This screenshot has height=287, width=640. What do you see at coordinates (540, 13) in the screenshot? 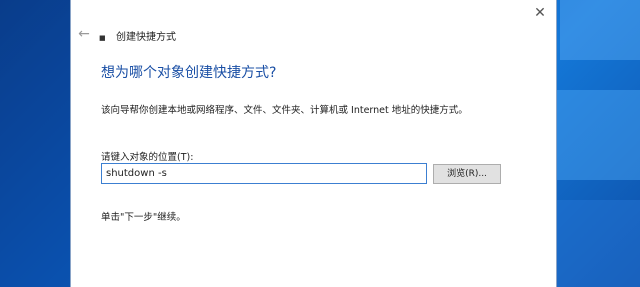
I see `close-icon: ✕` at bounding box center [540, 13].